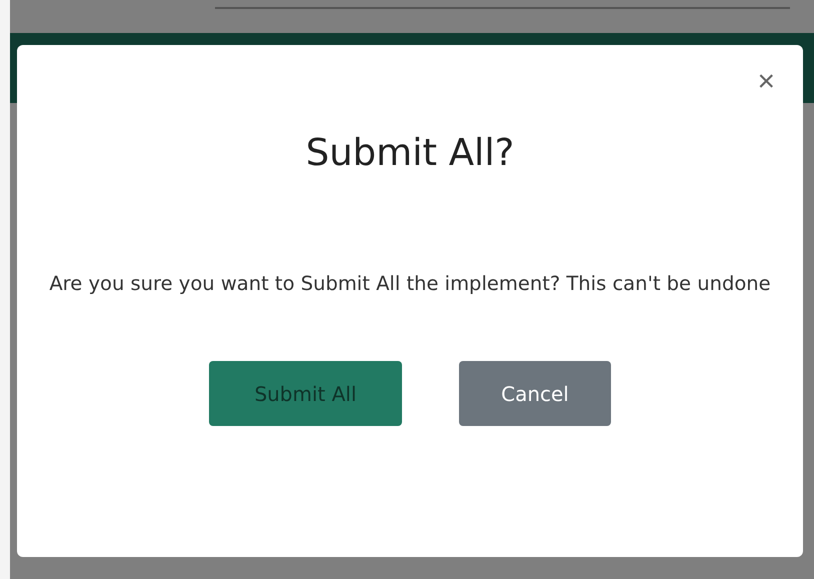  What do you see at coordinates (410, 153) in the screenshot?
I see `dialog-title: Submit All?` at bounding box center [410, 153].